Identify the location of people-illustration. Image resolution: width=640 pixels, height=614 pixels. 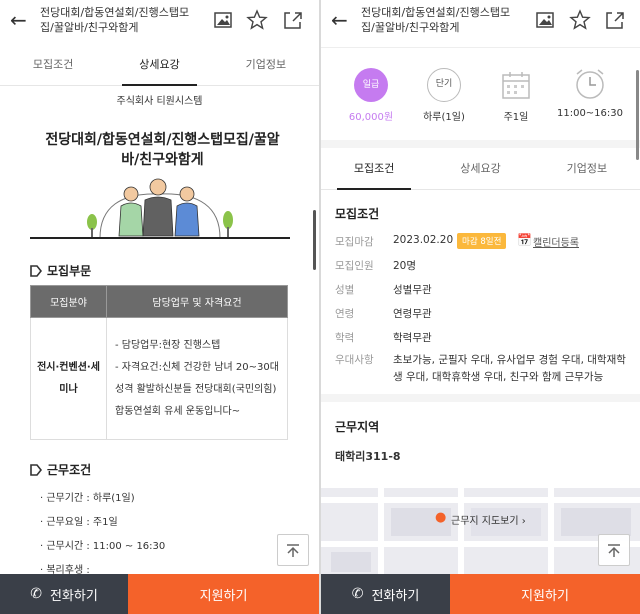
(160, 208).